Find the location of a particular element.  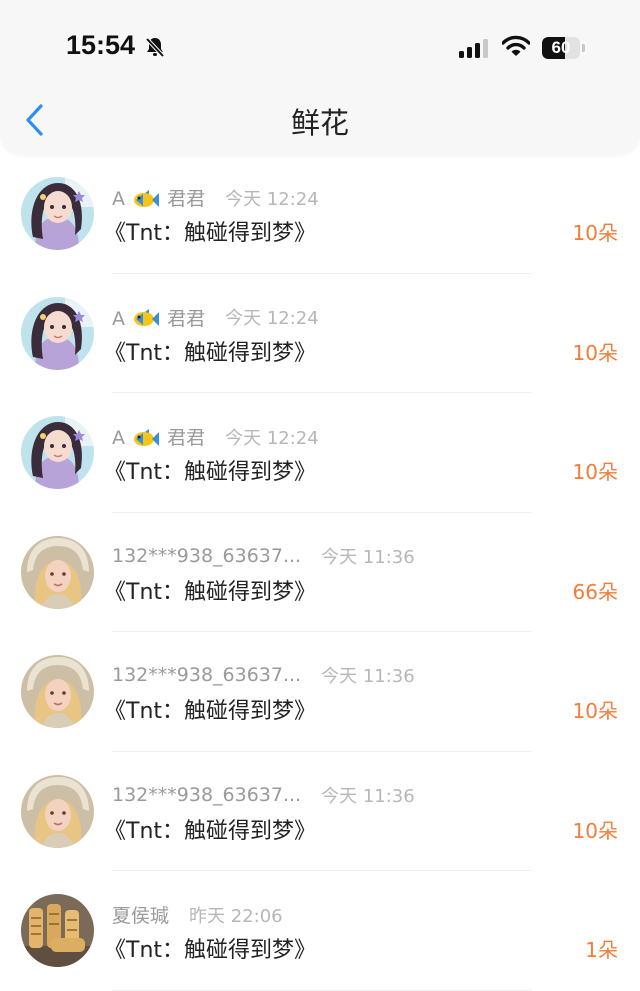

divider is located at coordinates (322, 990).